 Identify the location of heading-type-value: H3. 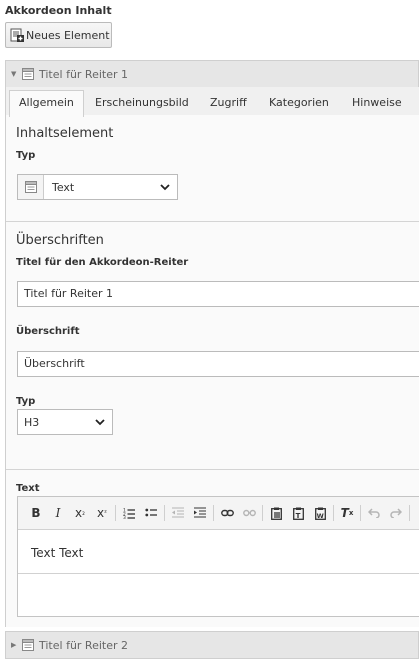
(32, 422).